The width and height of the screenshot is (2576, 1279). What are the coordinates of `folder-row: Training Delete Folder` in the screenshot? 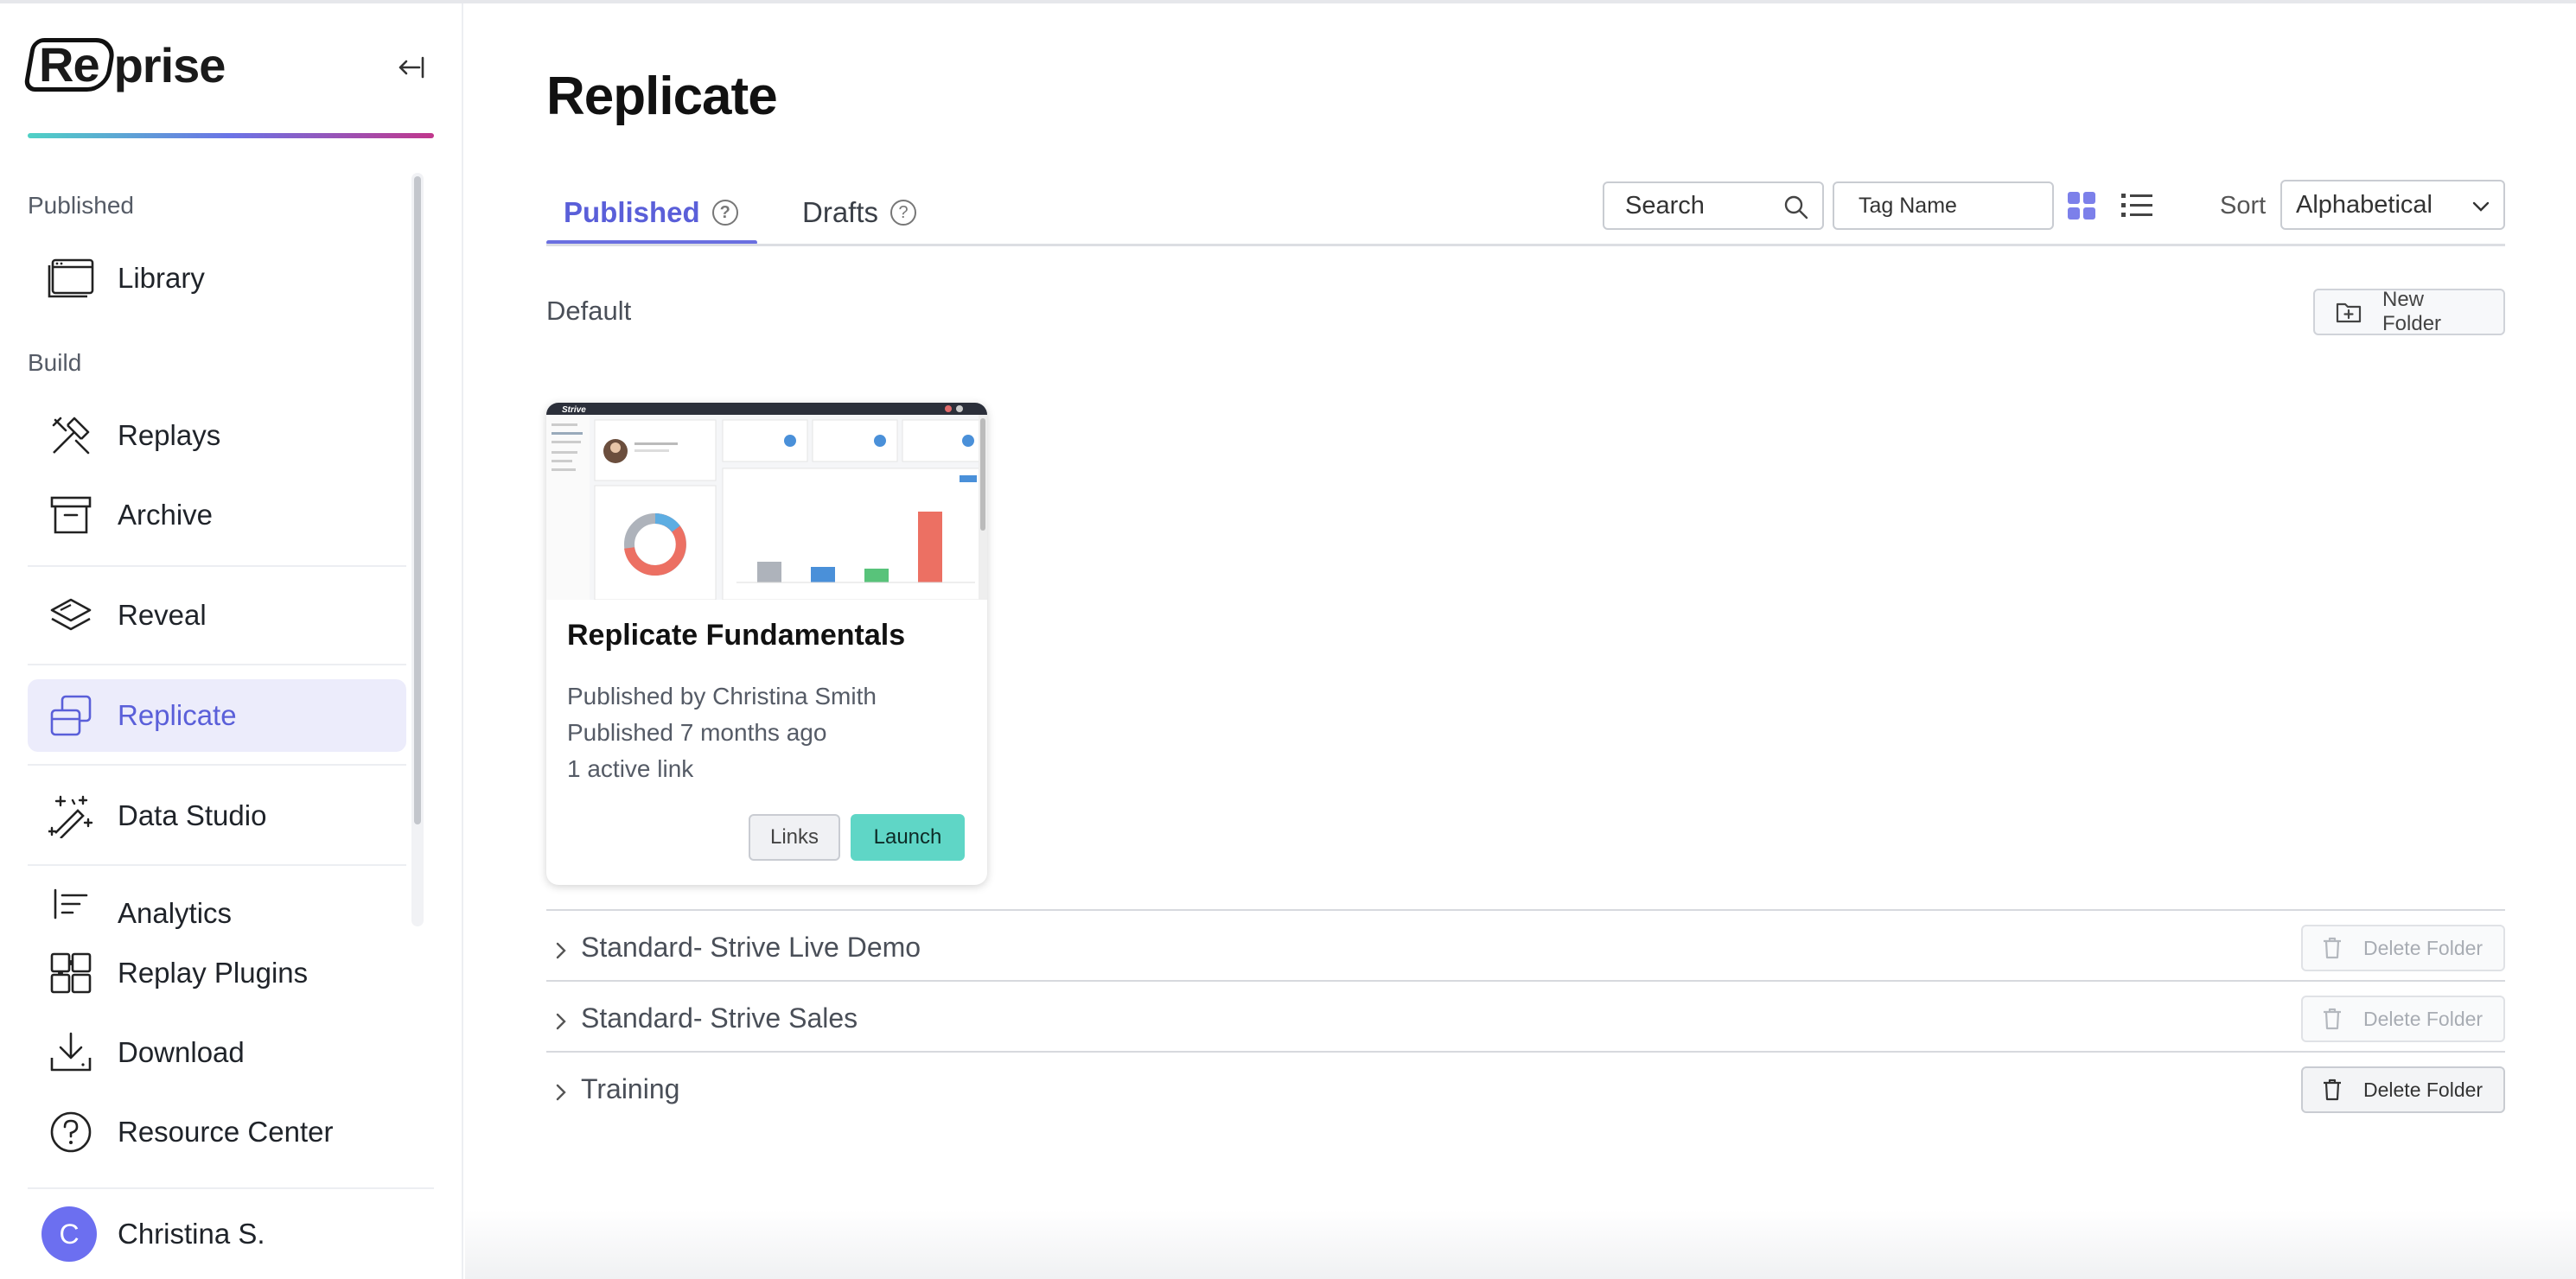 It's located at (1525, 1092).